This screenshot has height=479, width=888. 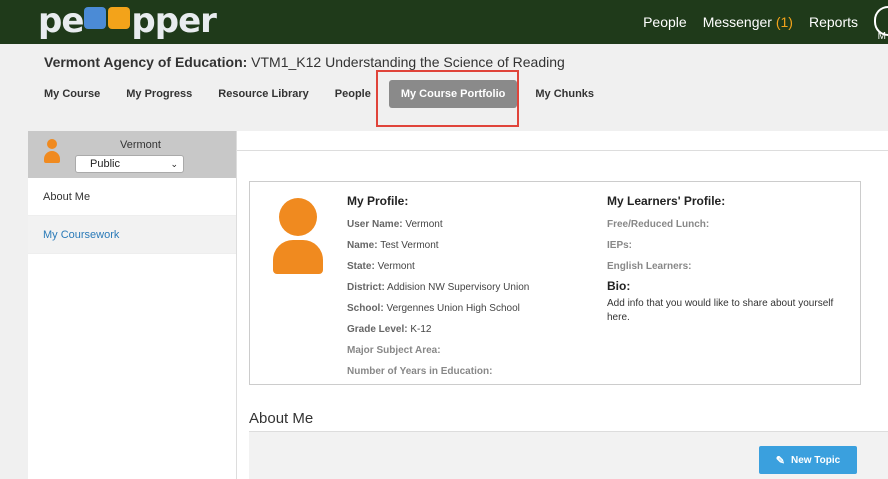 I want to click on profile-field-years-education: Number of Years in Education:, so click(x=438, y=371).